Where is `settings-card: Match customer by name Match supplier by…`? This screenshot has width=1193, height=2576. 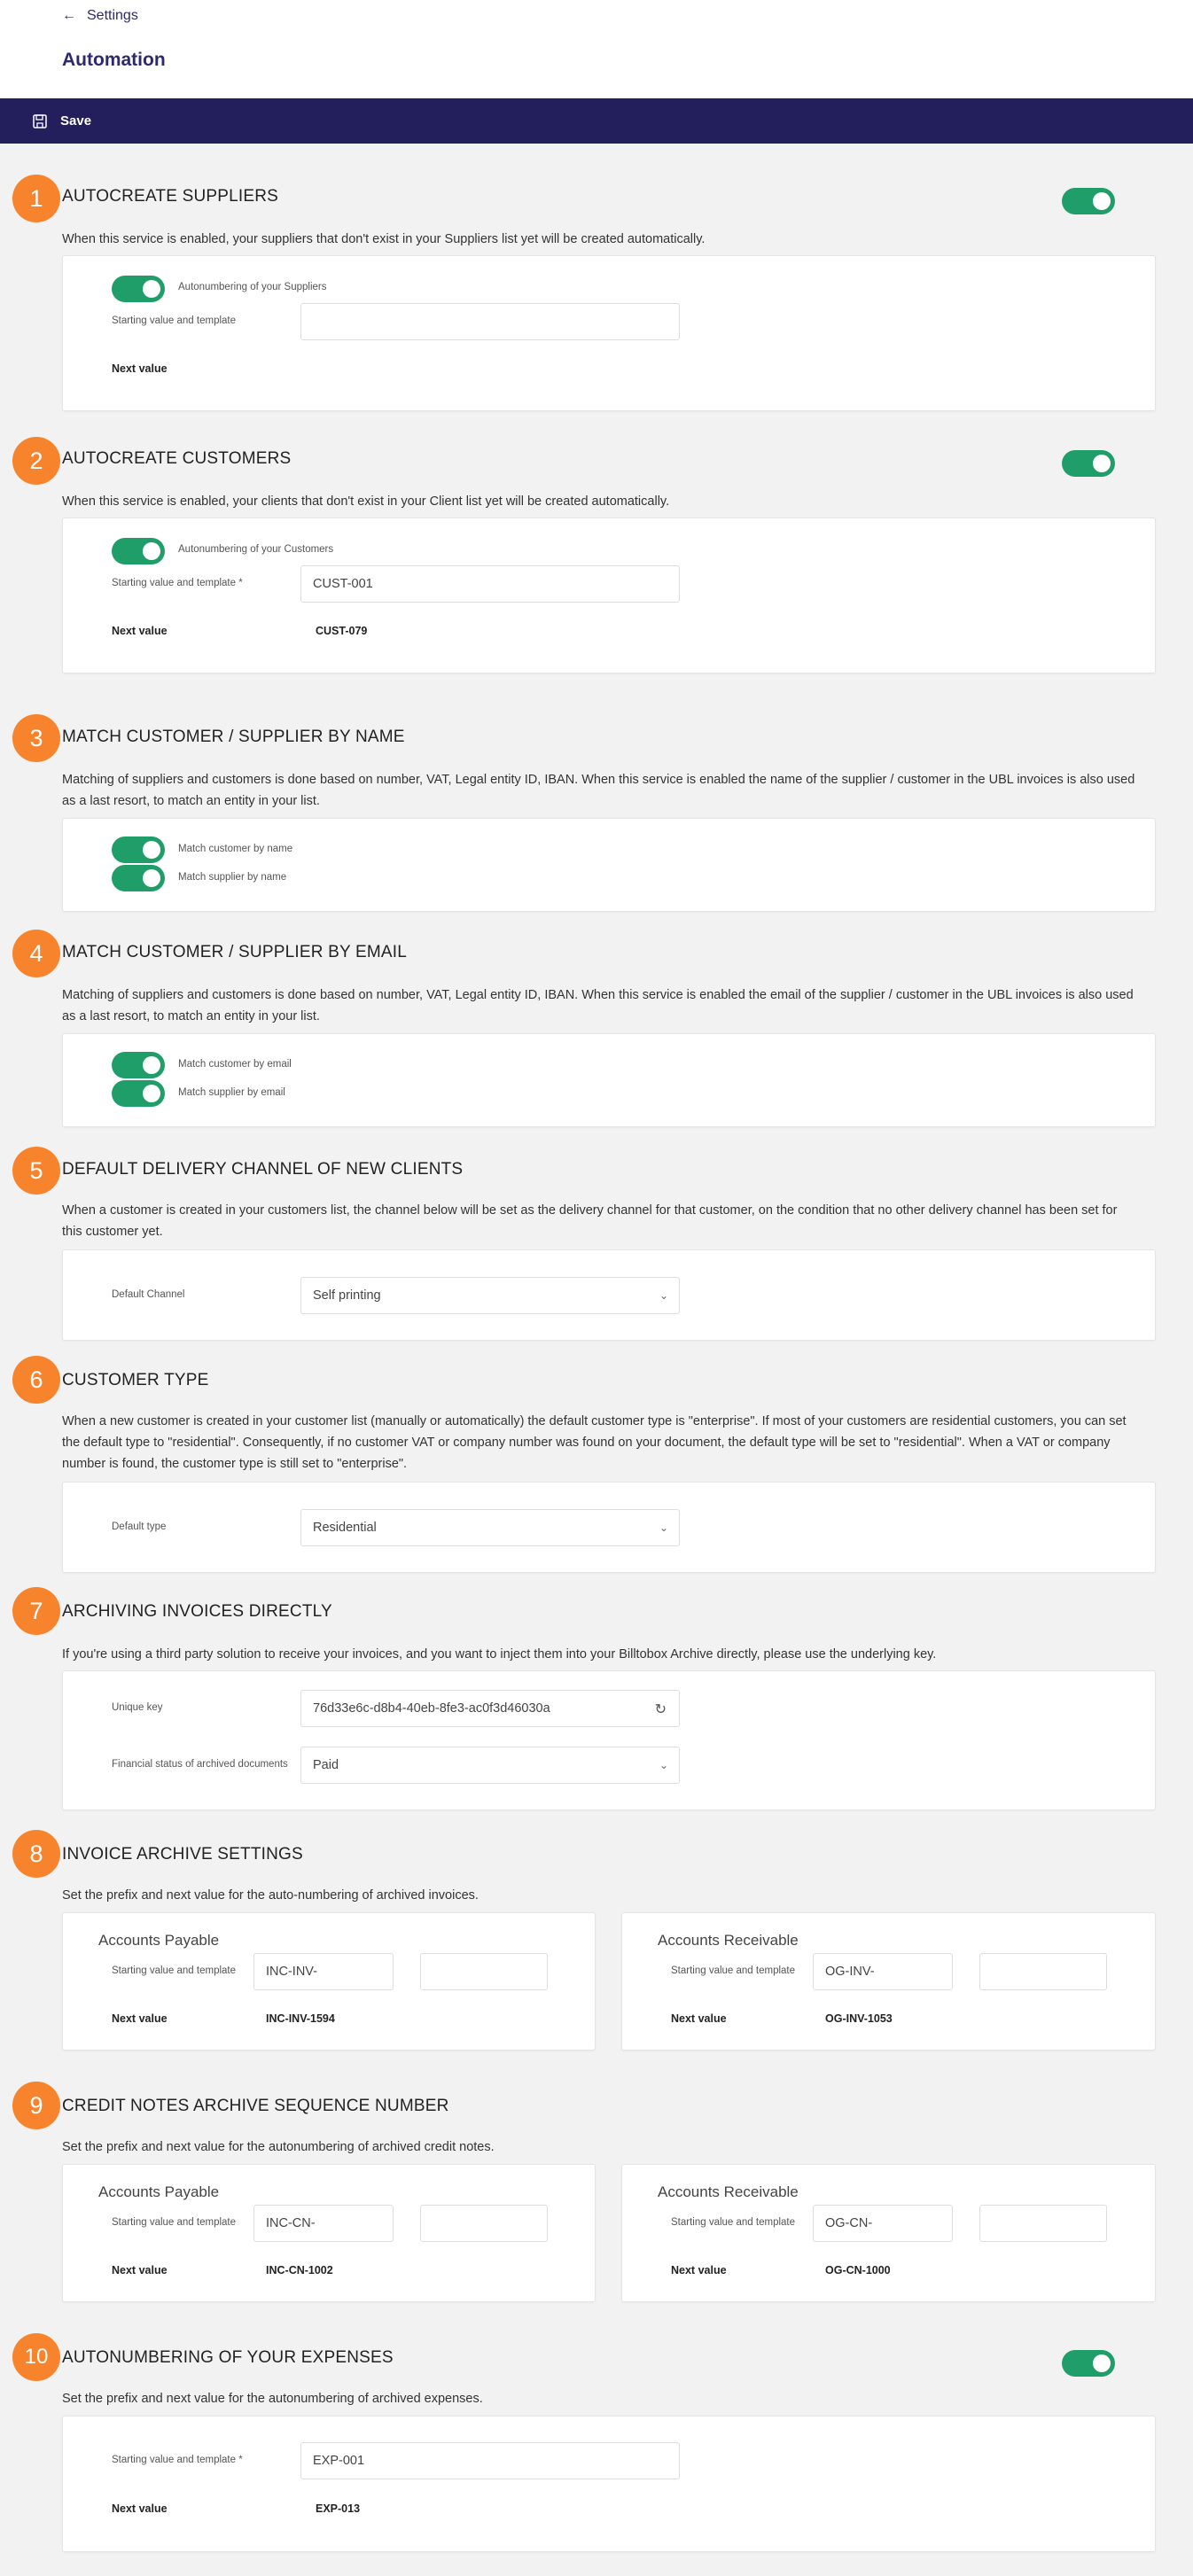 settings-card: Match customer by name Match supplier by… is located at coordinates (609, 865).